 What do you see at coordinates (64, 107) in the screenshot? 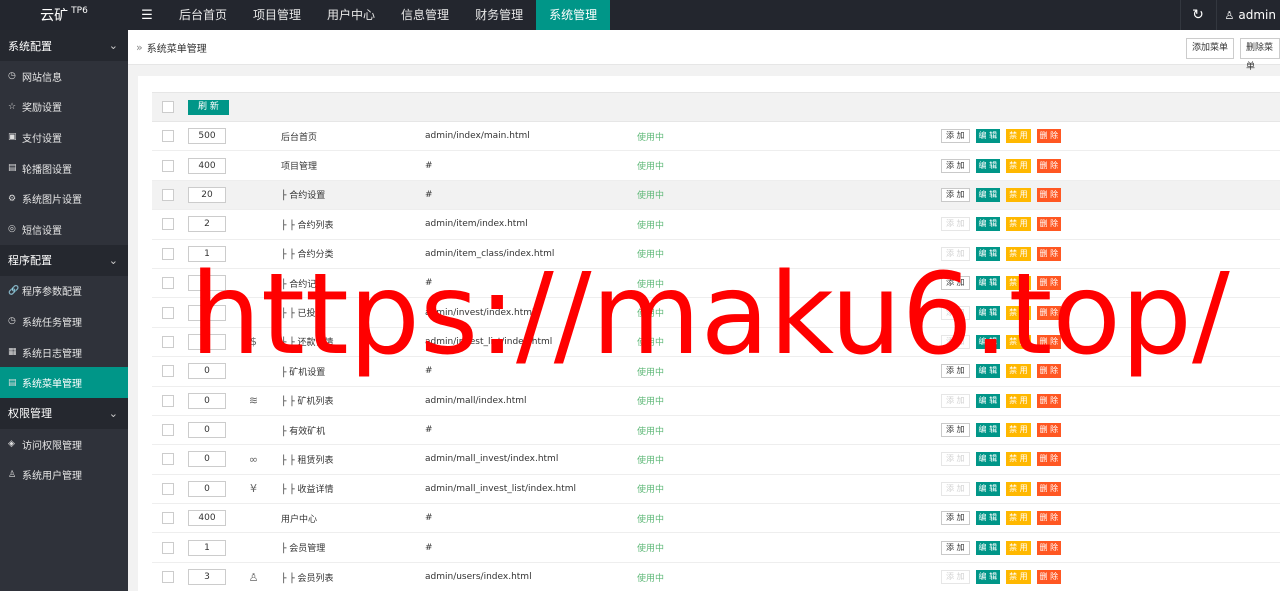
I see `sidebar-item: ☆ 奖励设置` at bounding box center [64, 107].